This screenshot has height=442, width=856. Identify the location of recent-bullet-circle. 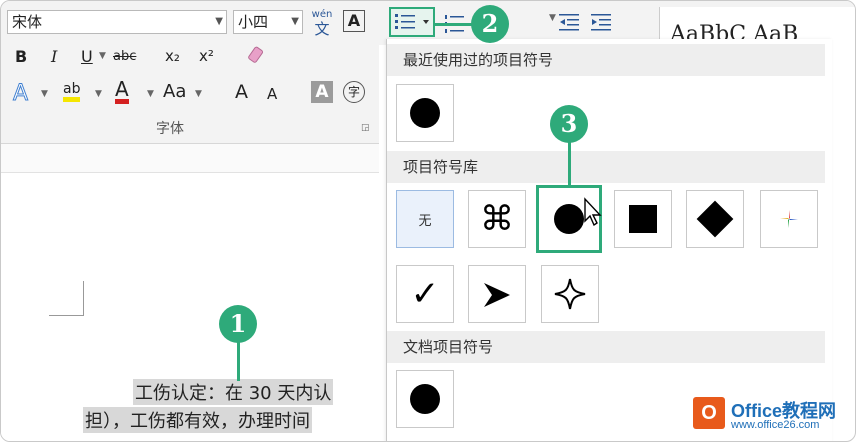
(425, 113).